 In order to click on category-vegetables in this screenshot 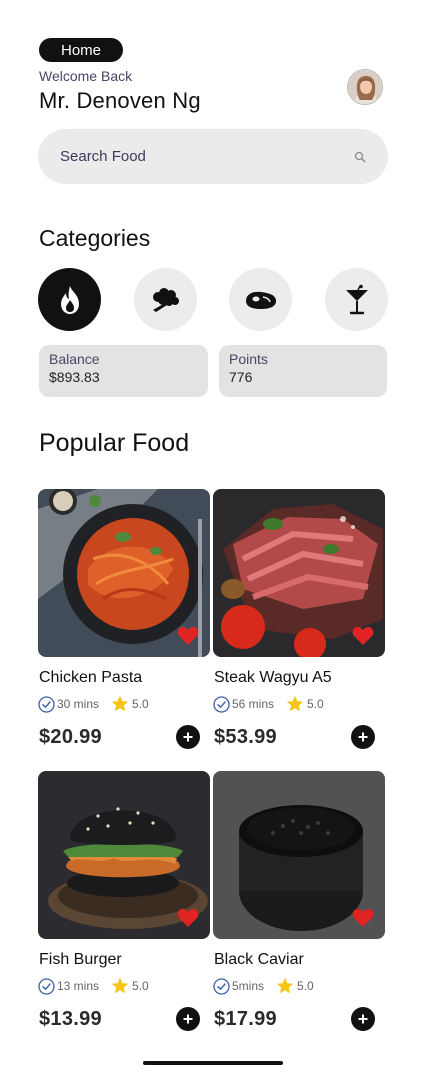, I will do `click(165, 299)`.